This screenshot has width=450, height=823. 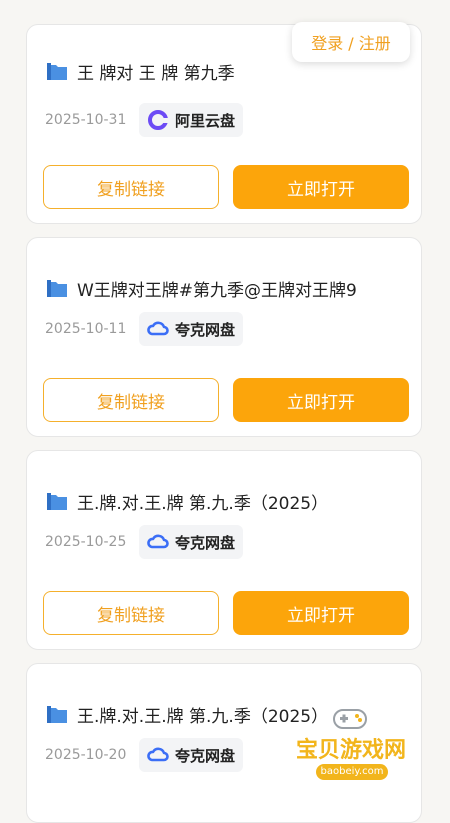 I want to click on watermark-url: baobeiy.com, so click(x=352, y=772).